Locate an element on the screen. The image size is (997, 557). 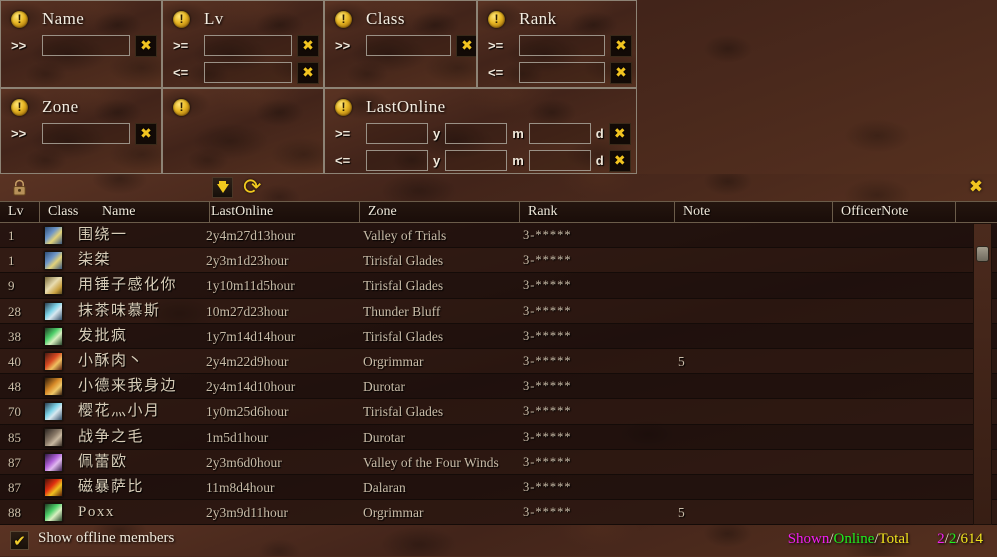
download-icon is located at coordinates (222, 187).